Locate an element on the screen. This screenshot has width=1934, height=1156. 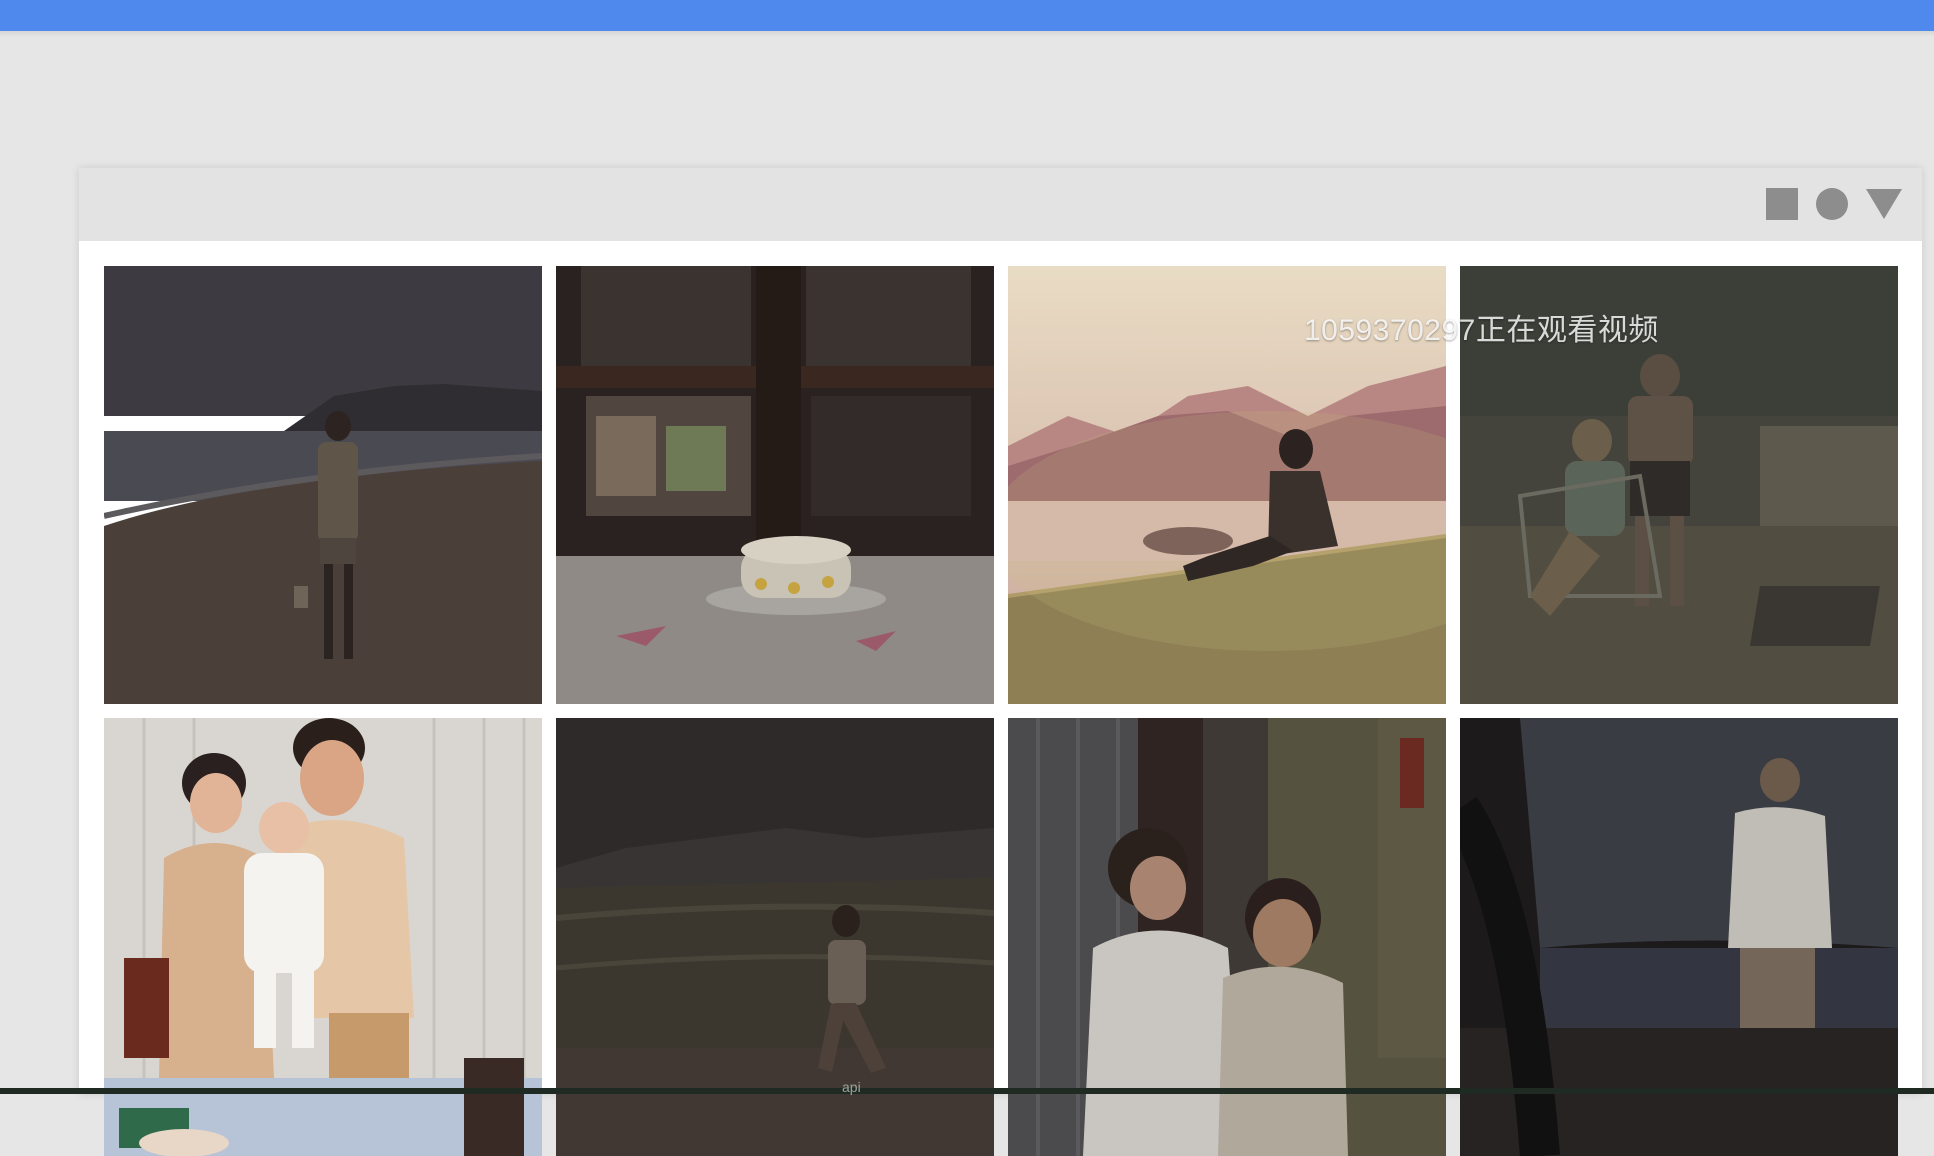
top-bar-shadow is located at coordinates (967, 34).